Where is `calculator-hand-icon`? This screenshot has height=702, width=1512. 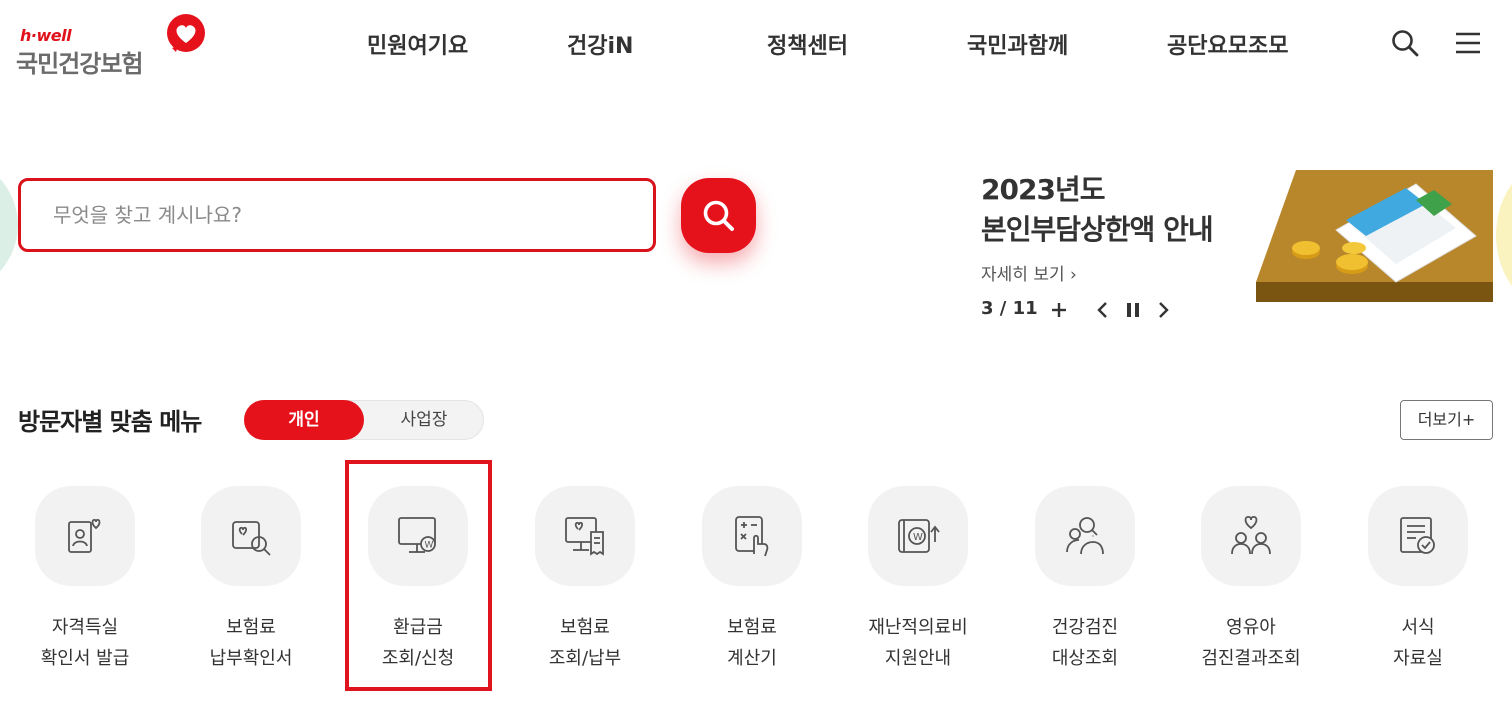 calculator-hand-icon is located at coordinates (752, 536).